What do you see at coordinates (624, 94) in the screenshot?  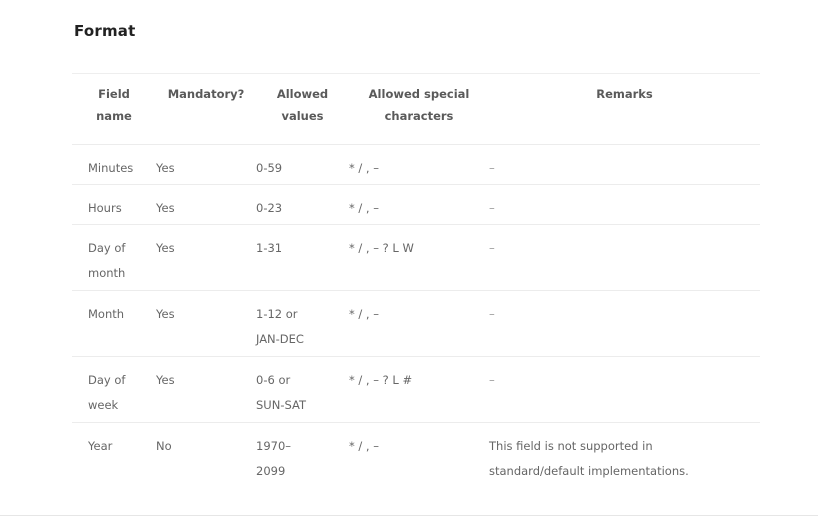 I see `header-remarks: Remarks` at bounding box center [624, 94].